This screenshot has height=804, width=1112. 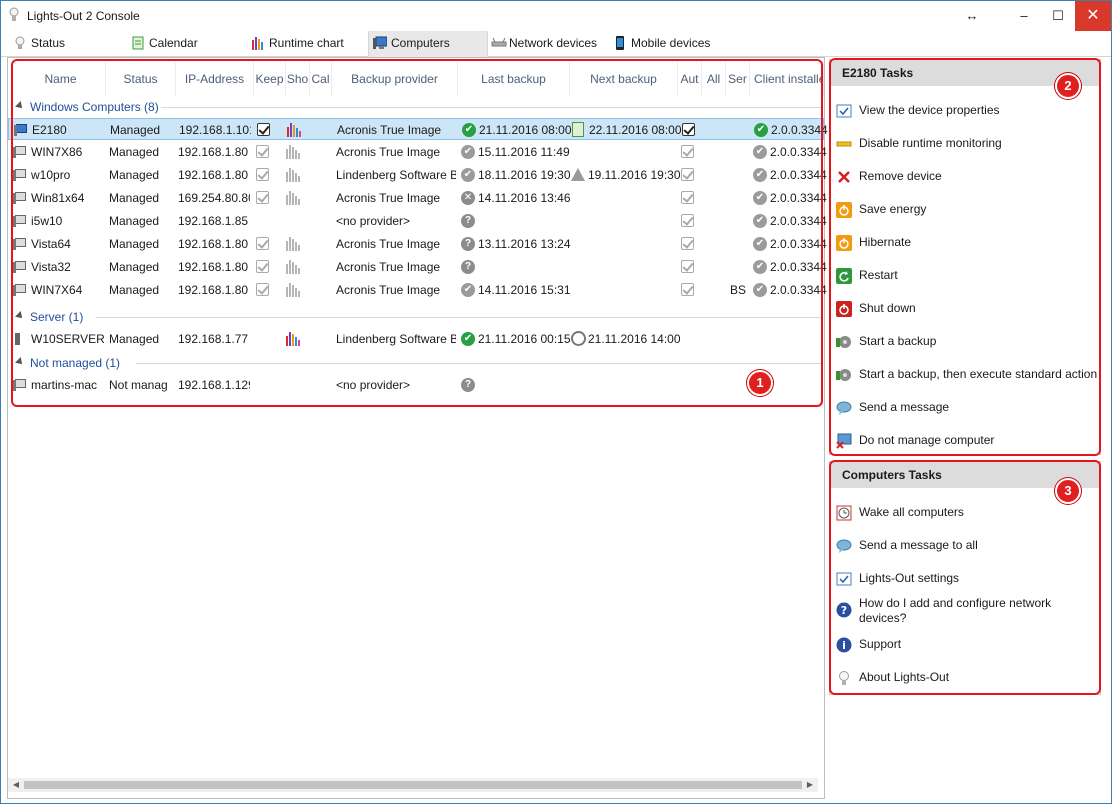 I want to click on tab-mobile-devices: Mobile devices, so click(x=668, y=44).